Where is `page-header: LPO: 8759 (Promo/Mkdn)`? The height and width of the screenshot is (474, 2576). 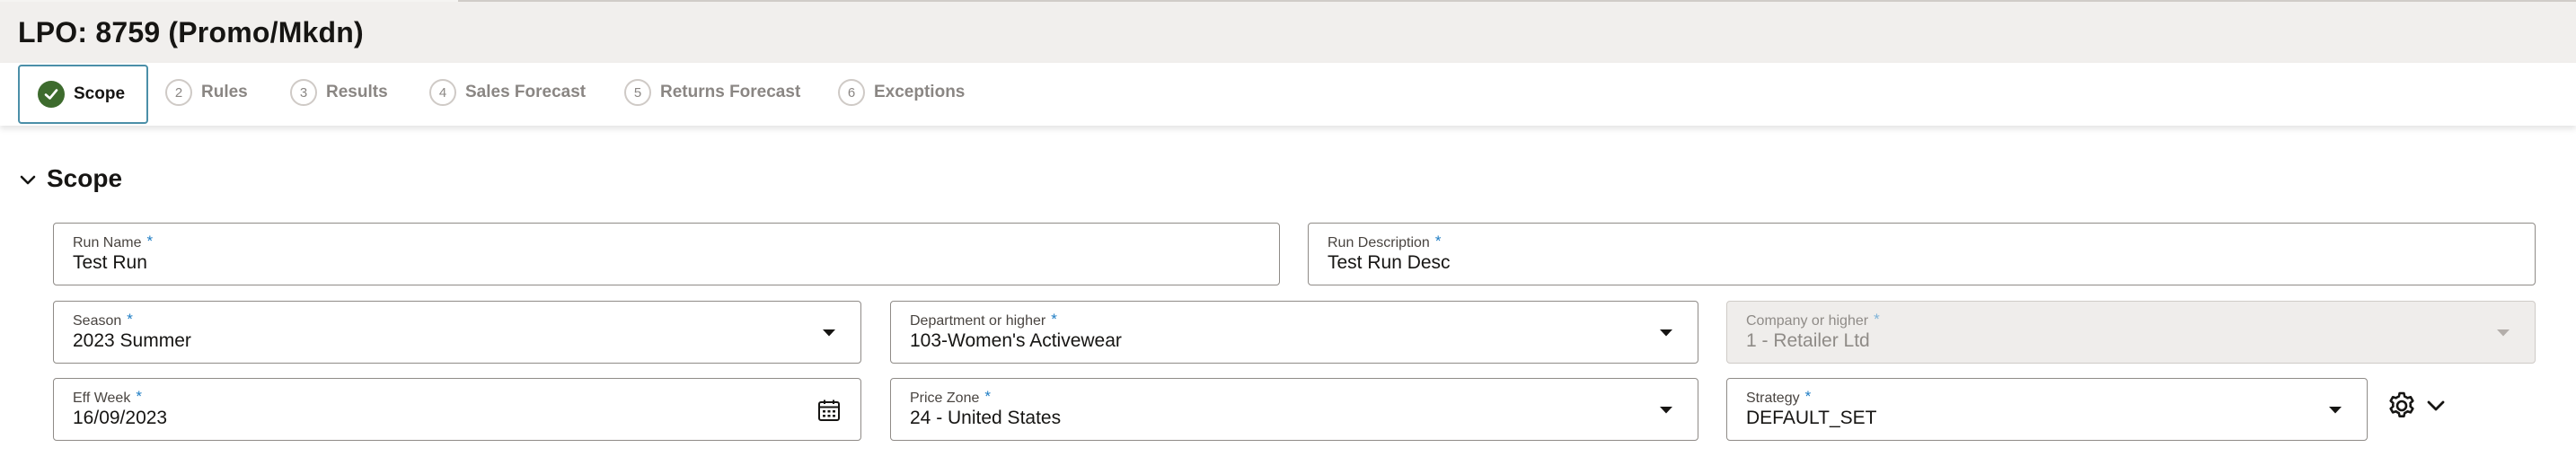
page-header: LPO: 8759 (Promo/Mkdn) is located at coordinates (1288, 32).